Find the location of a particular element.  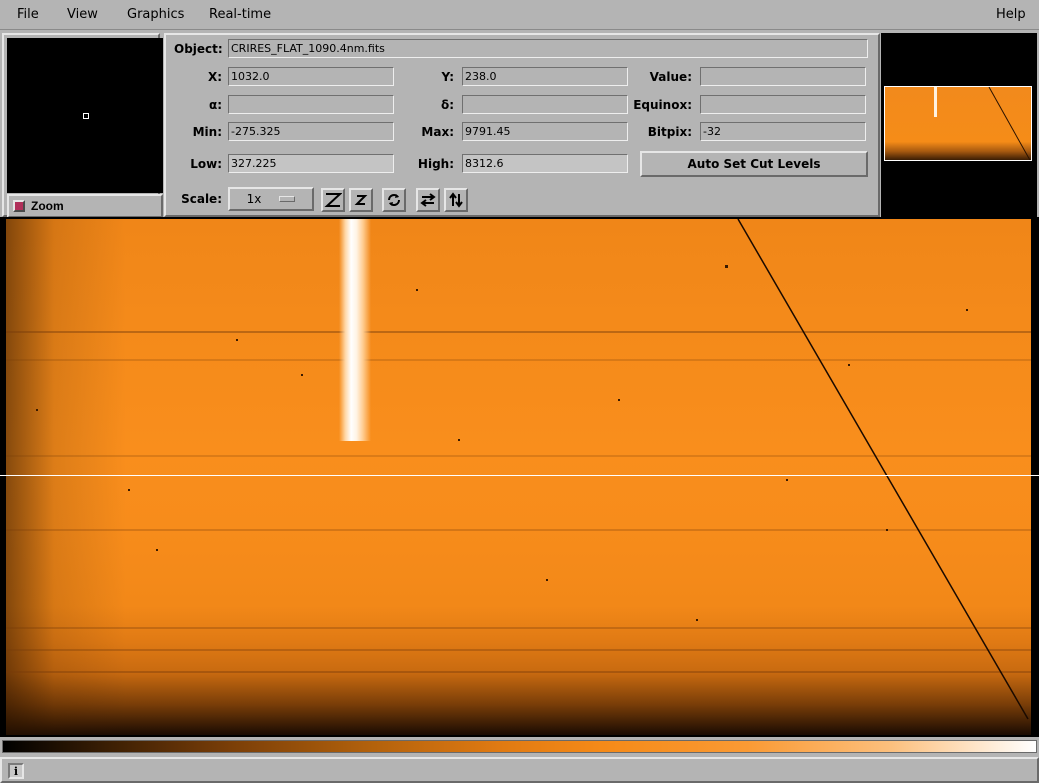

menu-realtime-label: Real-time is located at coordinates (240, 14).